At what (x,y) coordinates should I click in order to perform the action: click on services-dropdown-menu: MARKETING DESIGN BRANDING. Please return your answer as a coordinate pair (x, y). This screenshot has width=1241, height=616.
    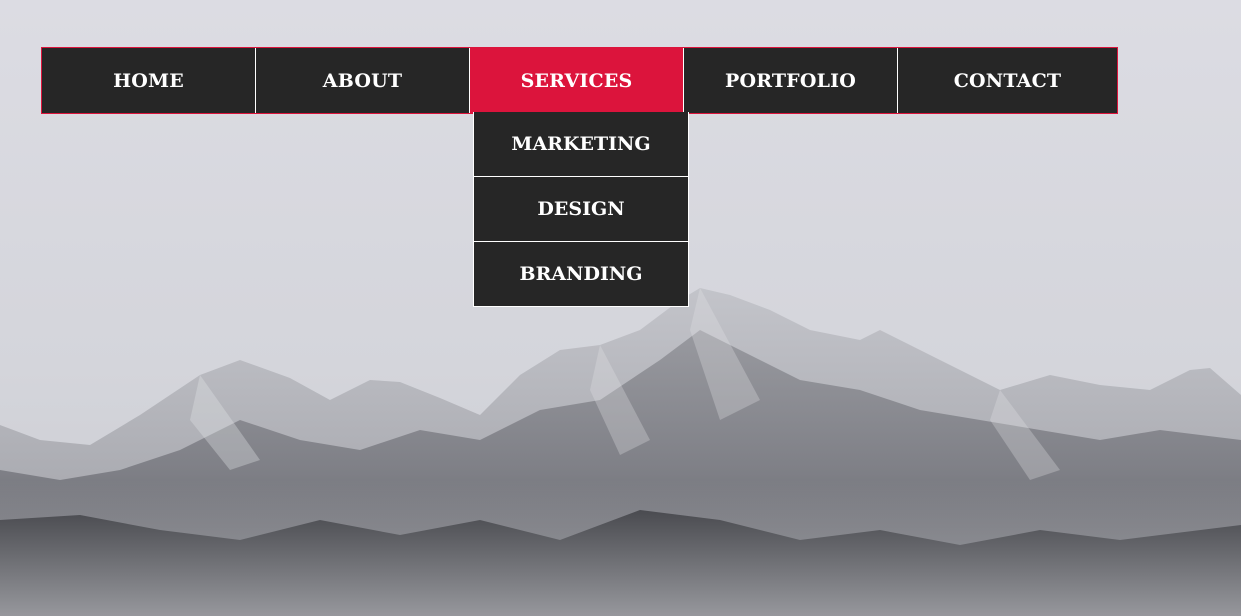
    Looking at the image, I should click on (581, 209).